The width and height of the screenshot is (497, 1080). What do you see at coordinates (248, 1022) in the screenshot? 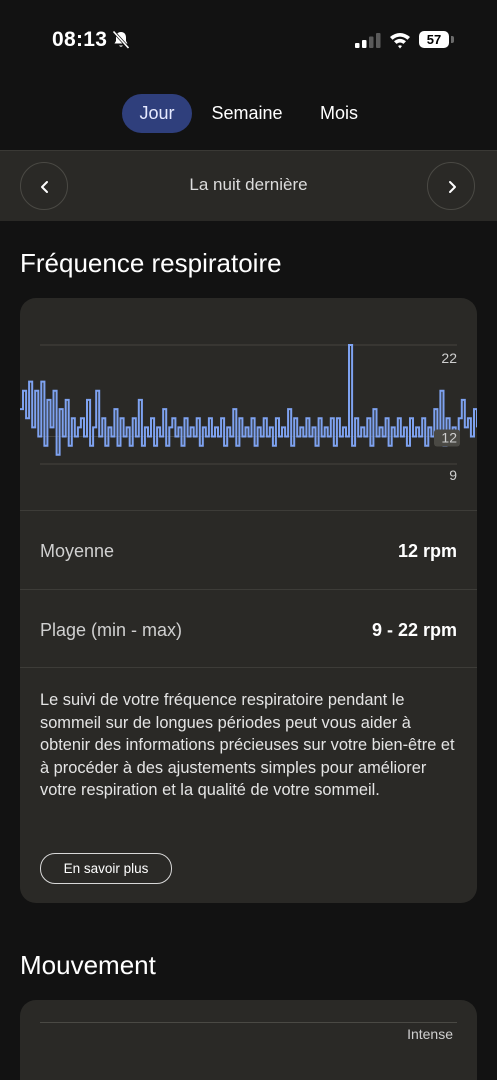
I see `movement-chart-gridline` at bounding box center [248, 1022].